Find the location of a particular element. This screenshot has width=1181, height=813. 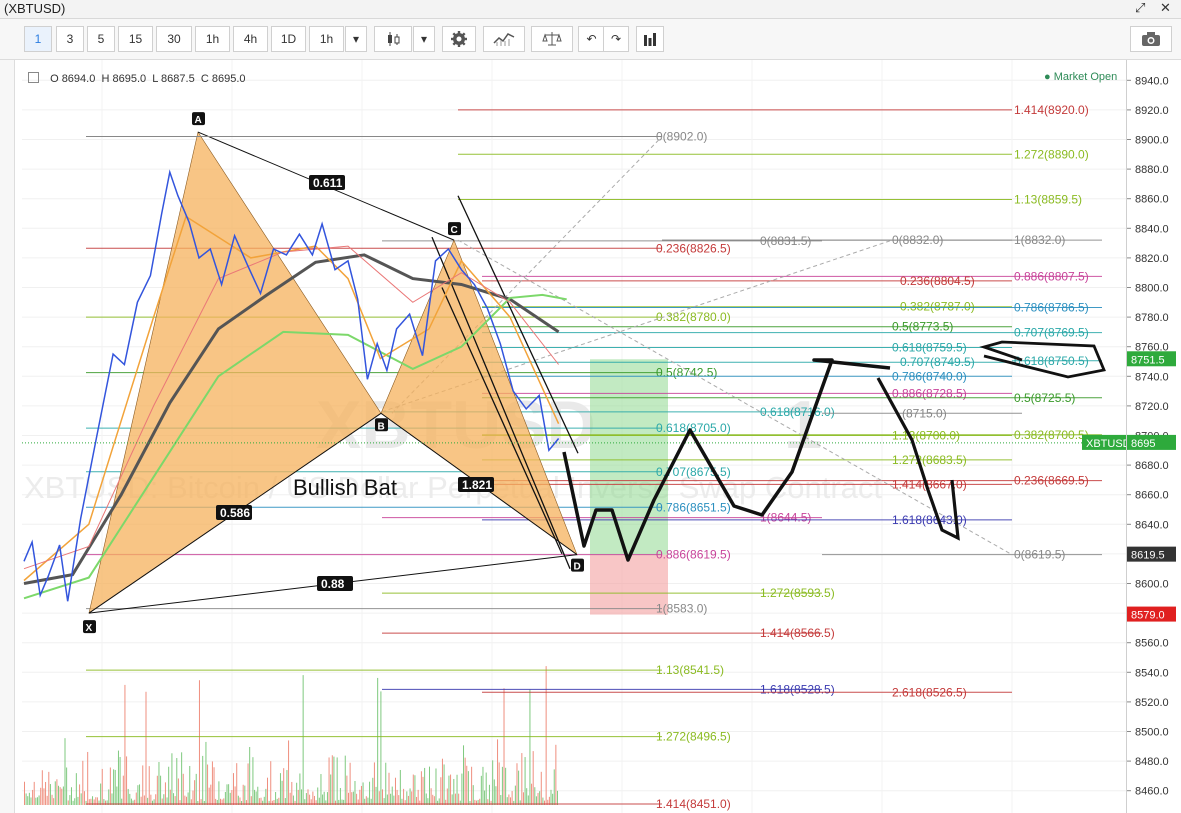

fib-label: 1.414(8920.0) is located at coordinates (1051, 110).